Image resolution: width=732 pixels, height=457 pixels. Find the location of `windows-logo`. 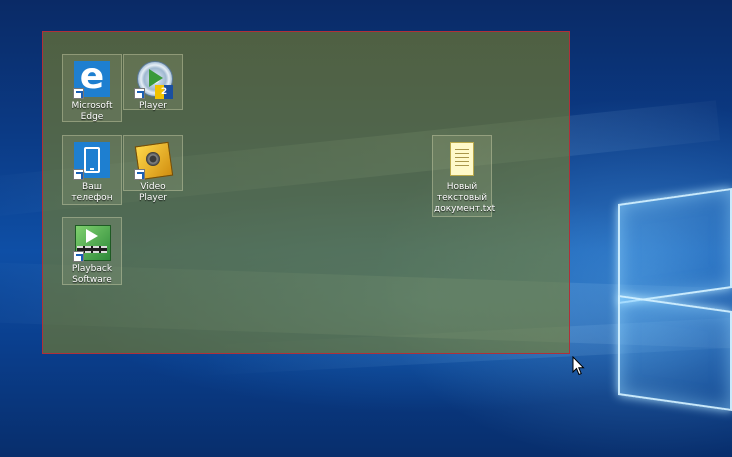

windows-logo is located at coordinates (672, 295).